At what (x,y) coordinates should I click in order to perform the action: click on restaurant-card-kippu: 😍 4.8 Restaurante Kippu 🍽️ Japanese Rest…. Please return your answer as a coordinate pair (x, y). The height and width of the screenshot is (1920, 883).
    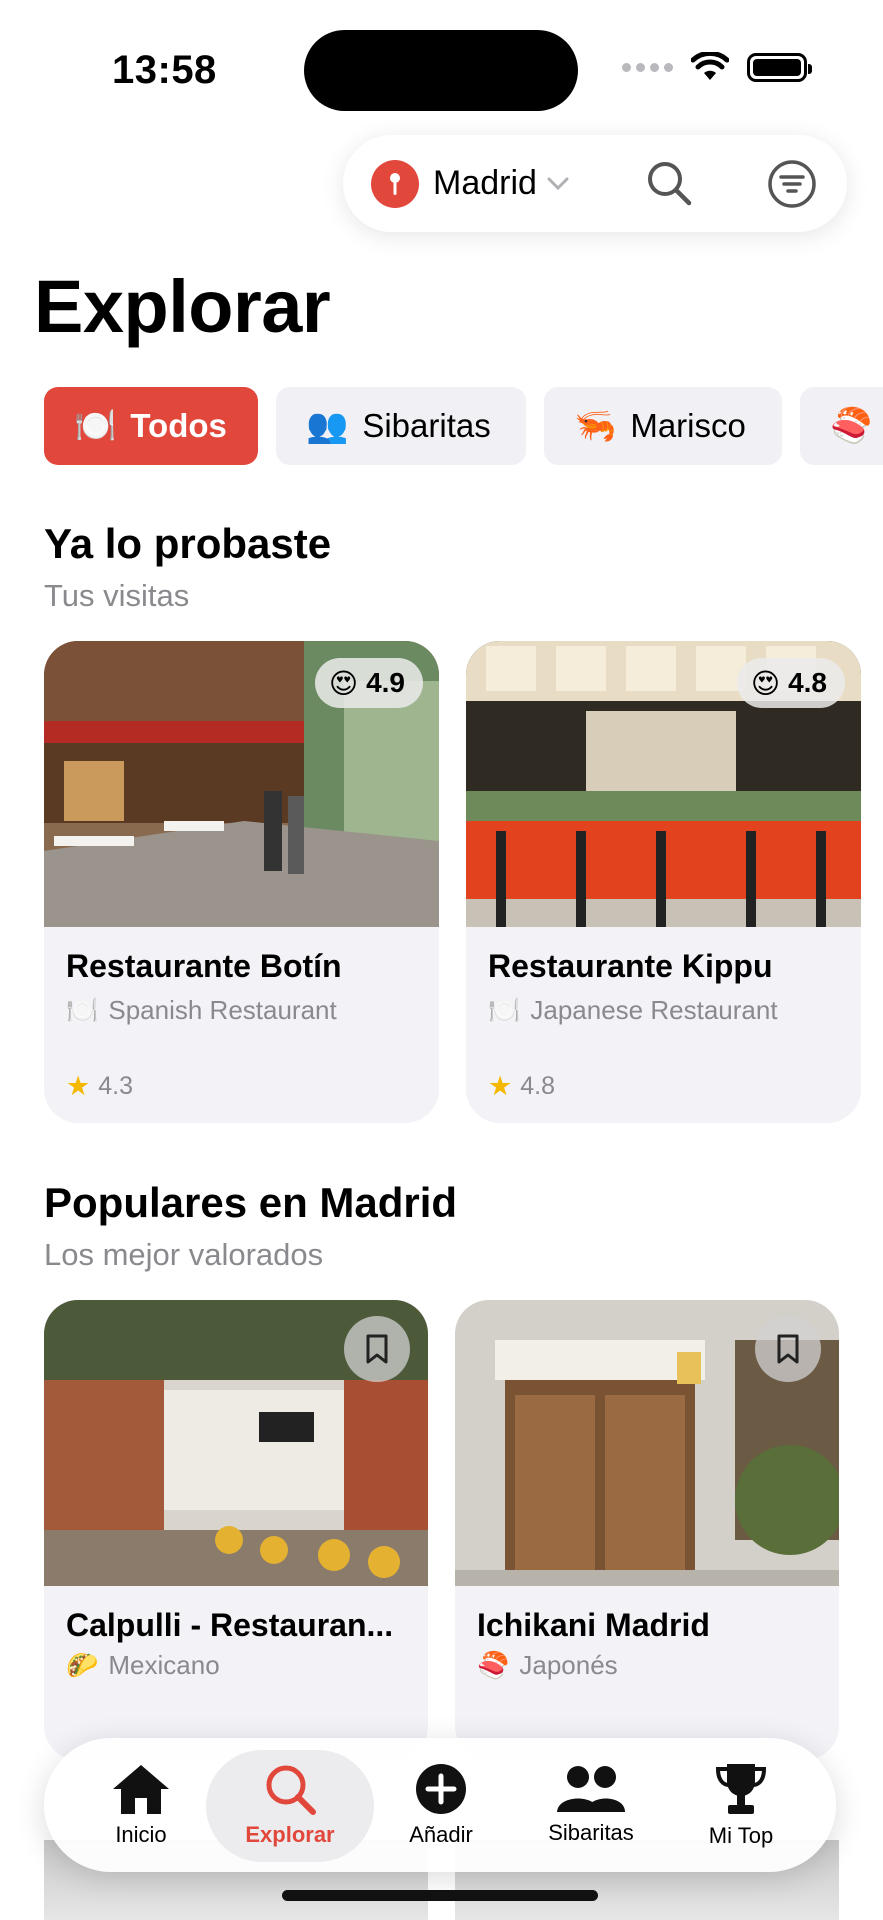
    Looking at the image, I should click on (663, 882).